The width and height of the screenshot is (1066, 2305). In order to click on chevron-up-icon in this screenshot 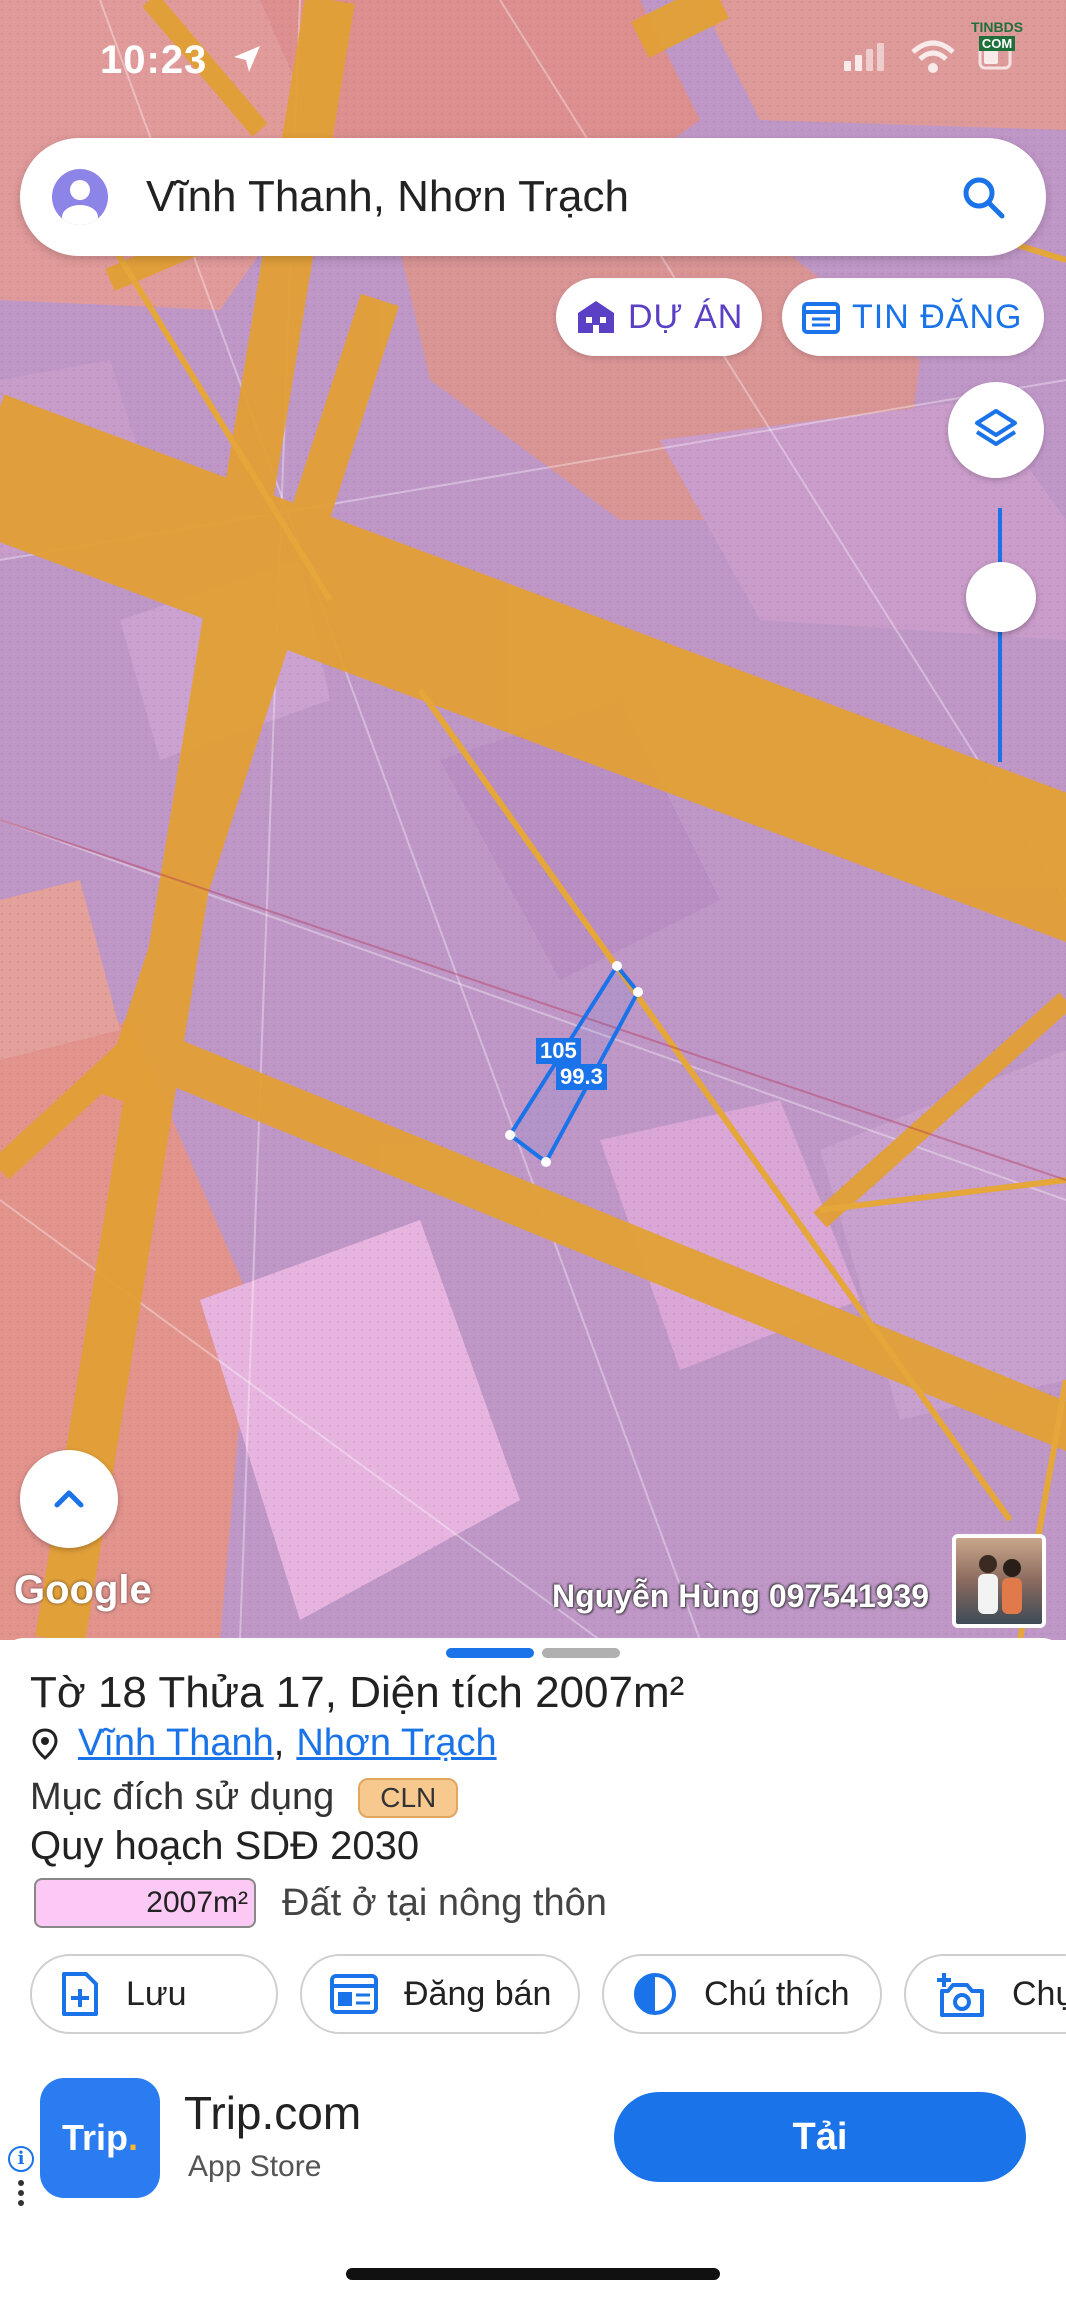, I will do `click(69, 1499)`.